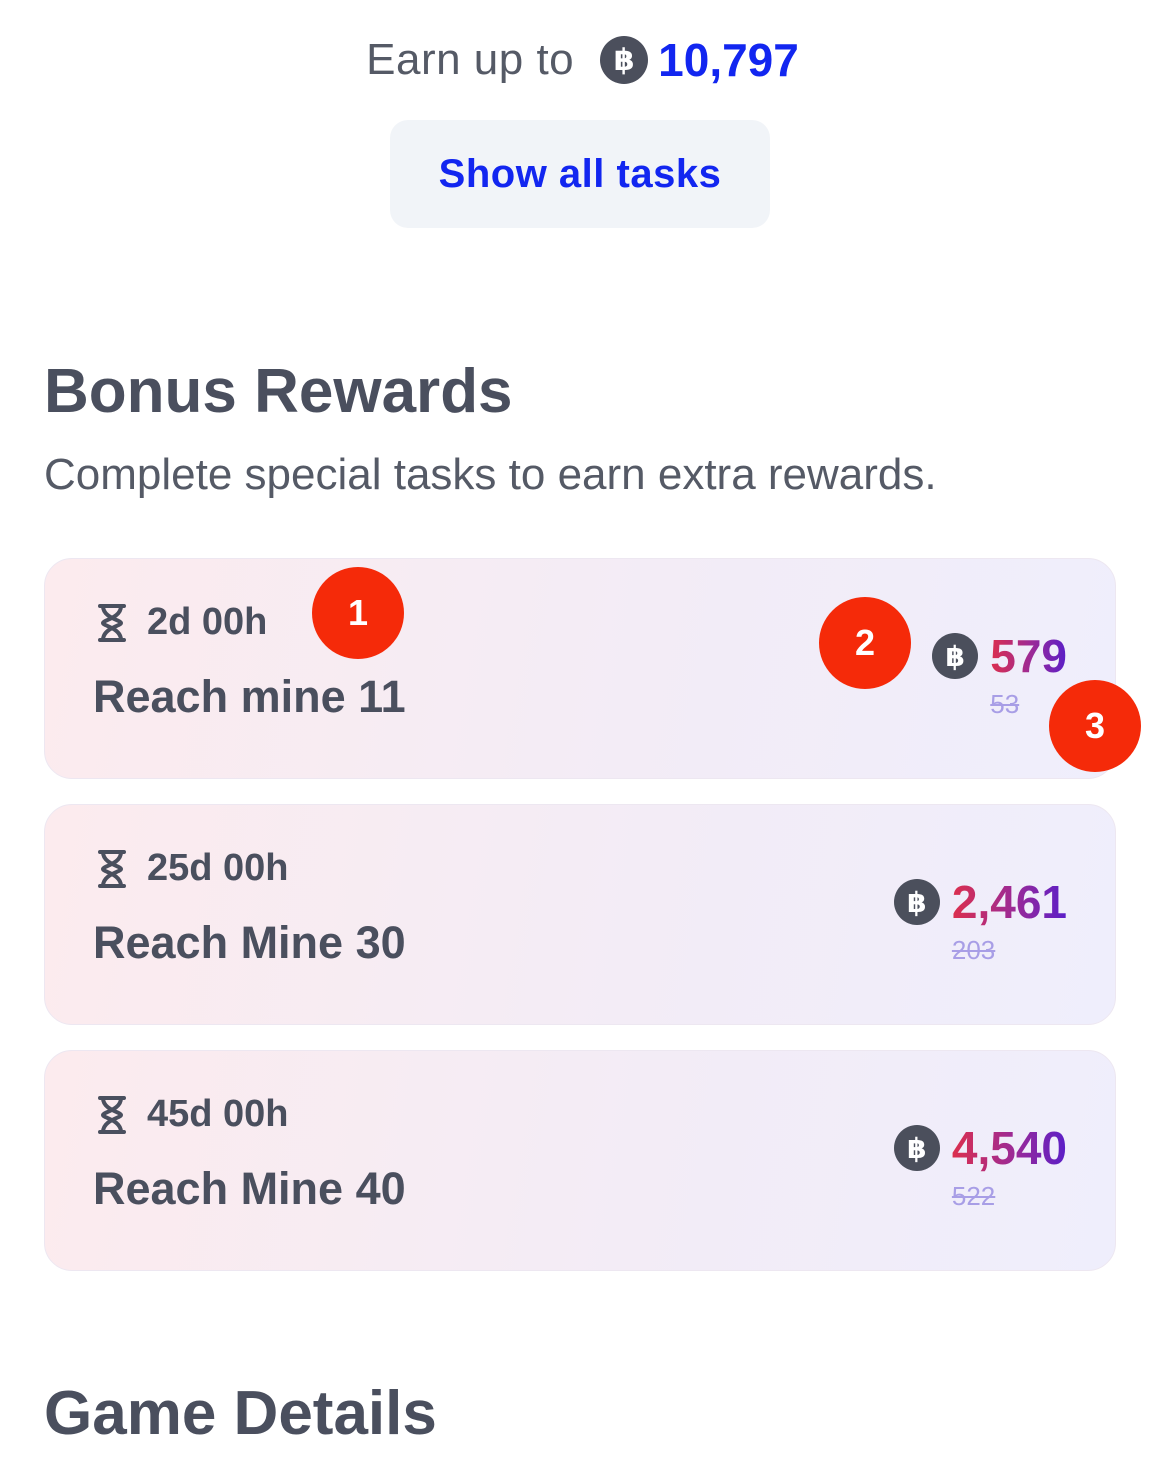  I want to click on reward-old-value: 53, so click(1005, 704).